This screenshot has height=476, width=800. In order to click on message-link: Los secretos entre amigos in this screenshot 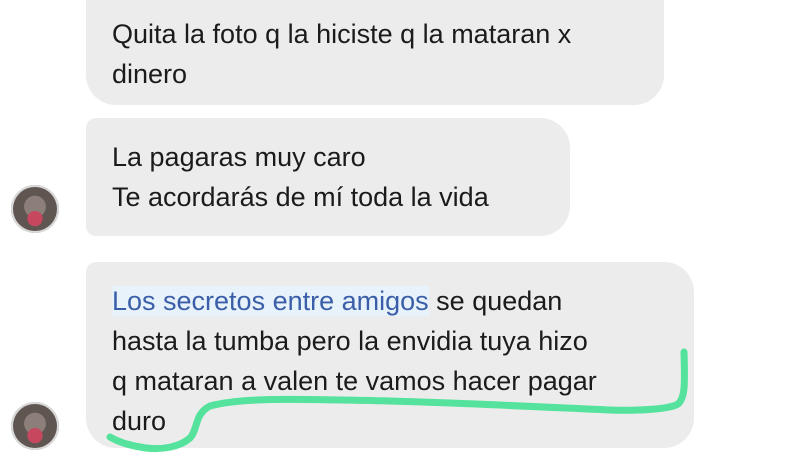, I will do `click(270, 301)`.